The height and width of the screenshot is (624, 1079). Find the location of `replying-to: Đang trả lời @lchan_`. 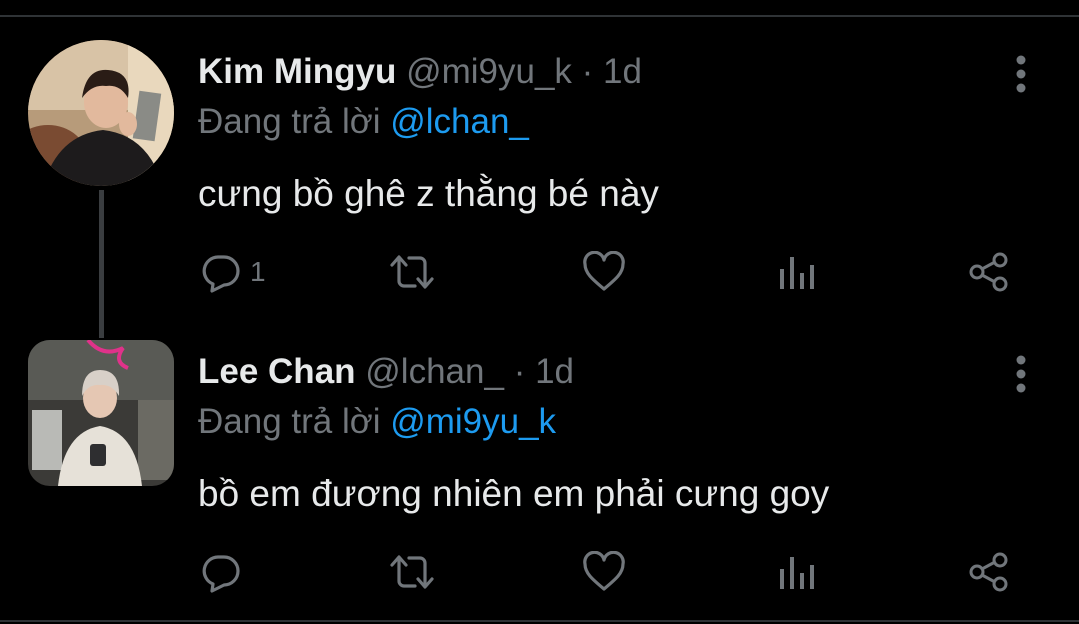

replying-to: Đang trả lời @lchan_ is located at coordinates (363, 122).